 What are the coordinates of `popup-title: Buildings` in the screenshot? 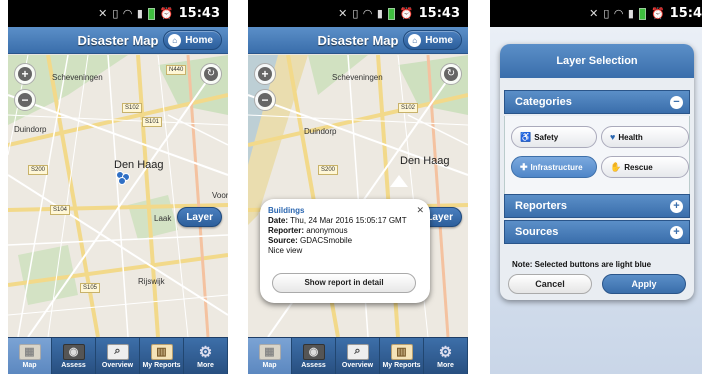 It's located at (286, 210).